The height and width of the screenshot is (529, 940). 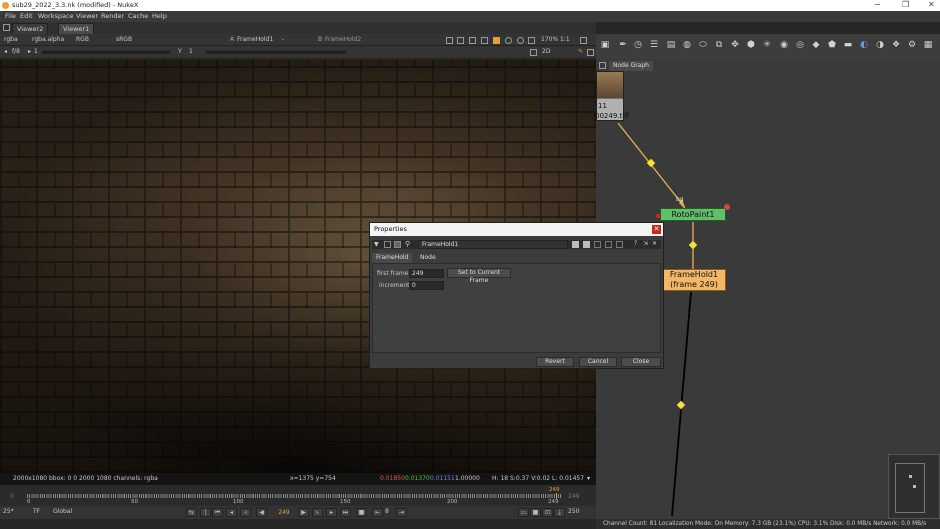 What do you see at coordinates (549, 40) in the screenshot?
I see `zoom-select: 170%` at bounding box center [549, 40].